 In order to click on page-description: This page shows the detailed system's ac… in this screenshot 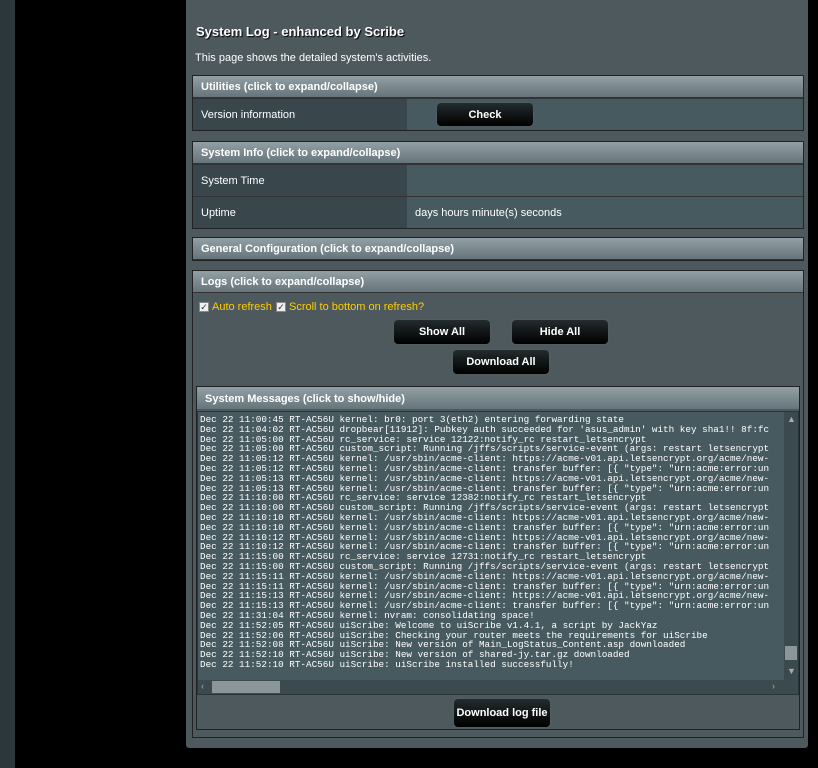, I will do `click(313, 58)`.